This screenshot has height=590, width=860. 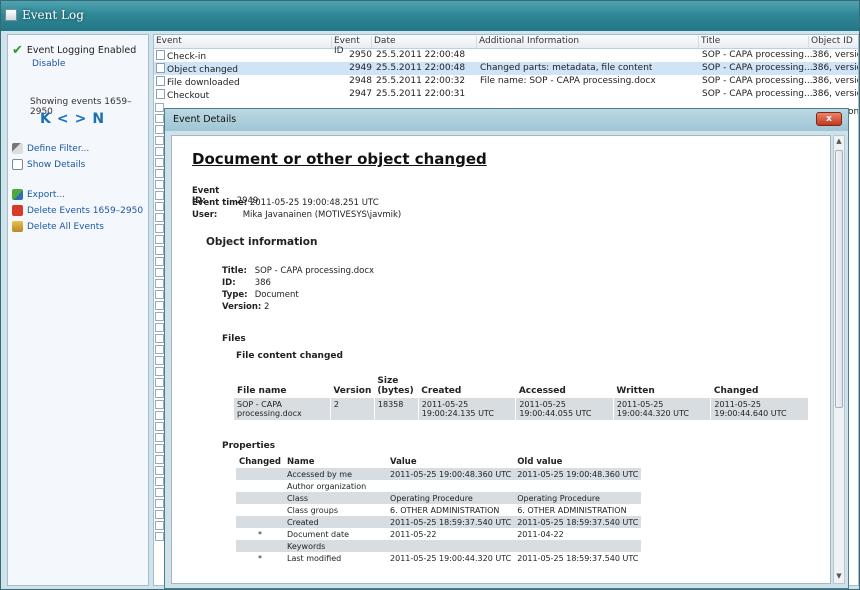 What do you see at coordinates (289, 356) in the screenshot?
I see `file-content-changed-heading: File content changed` at bounding box center [289, 356].